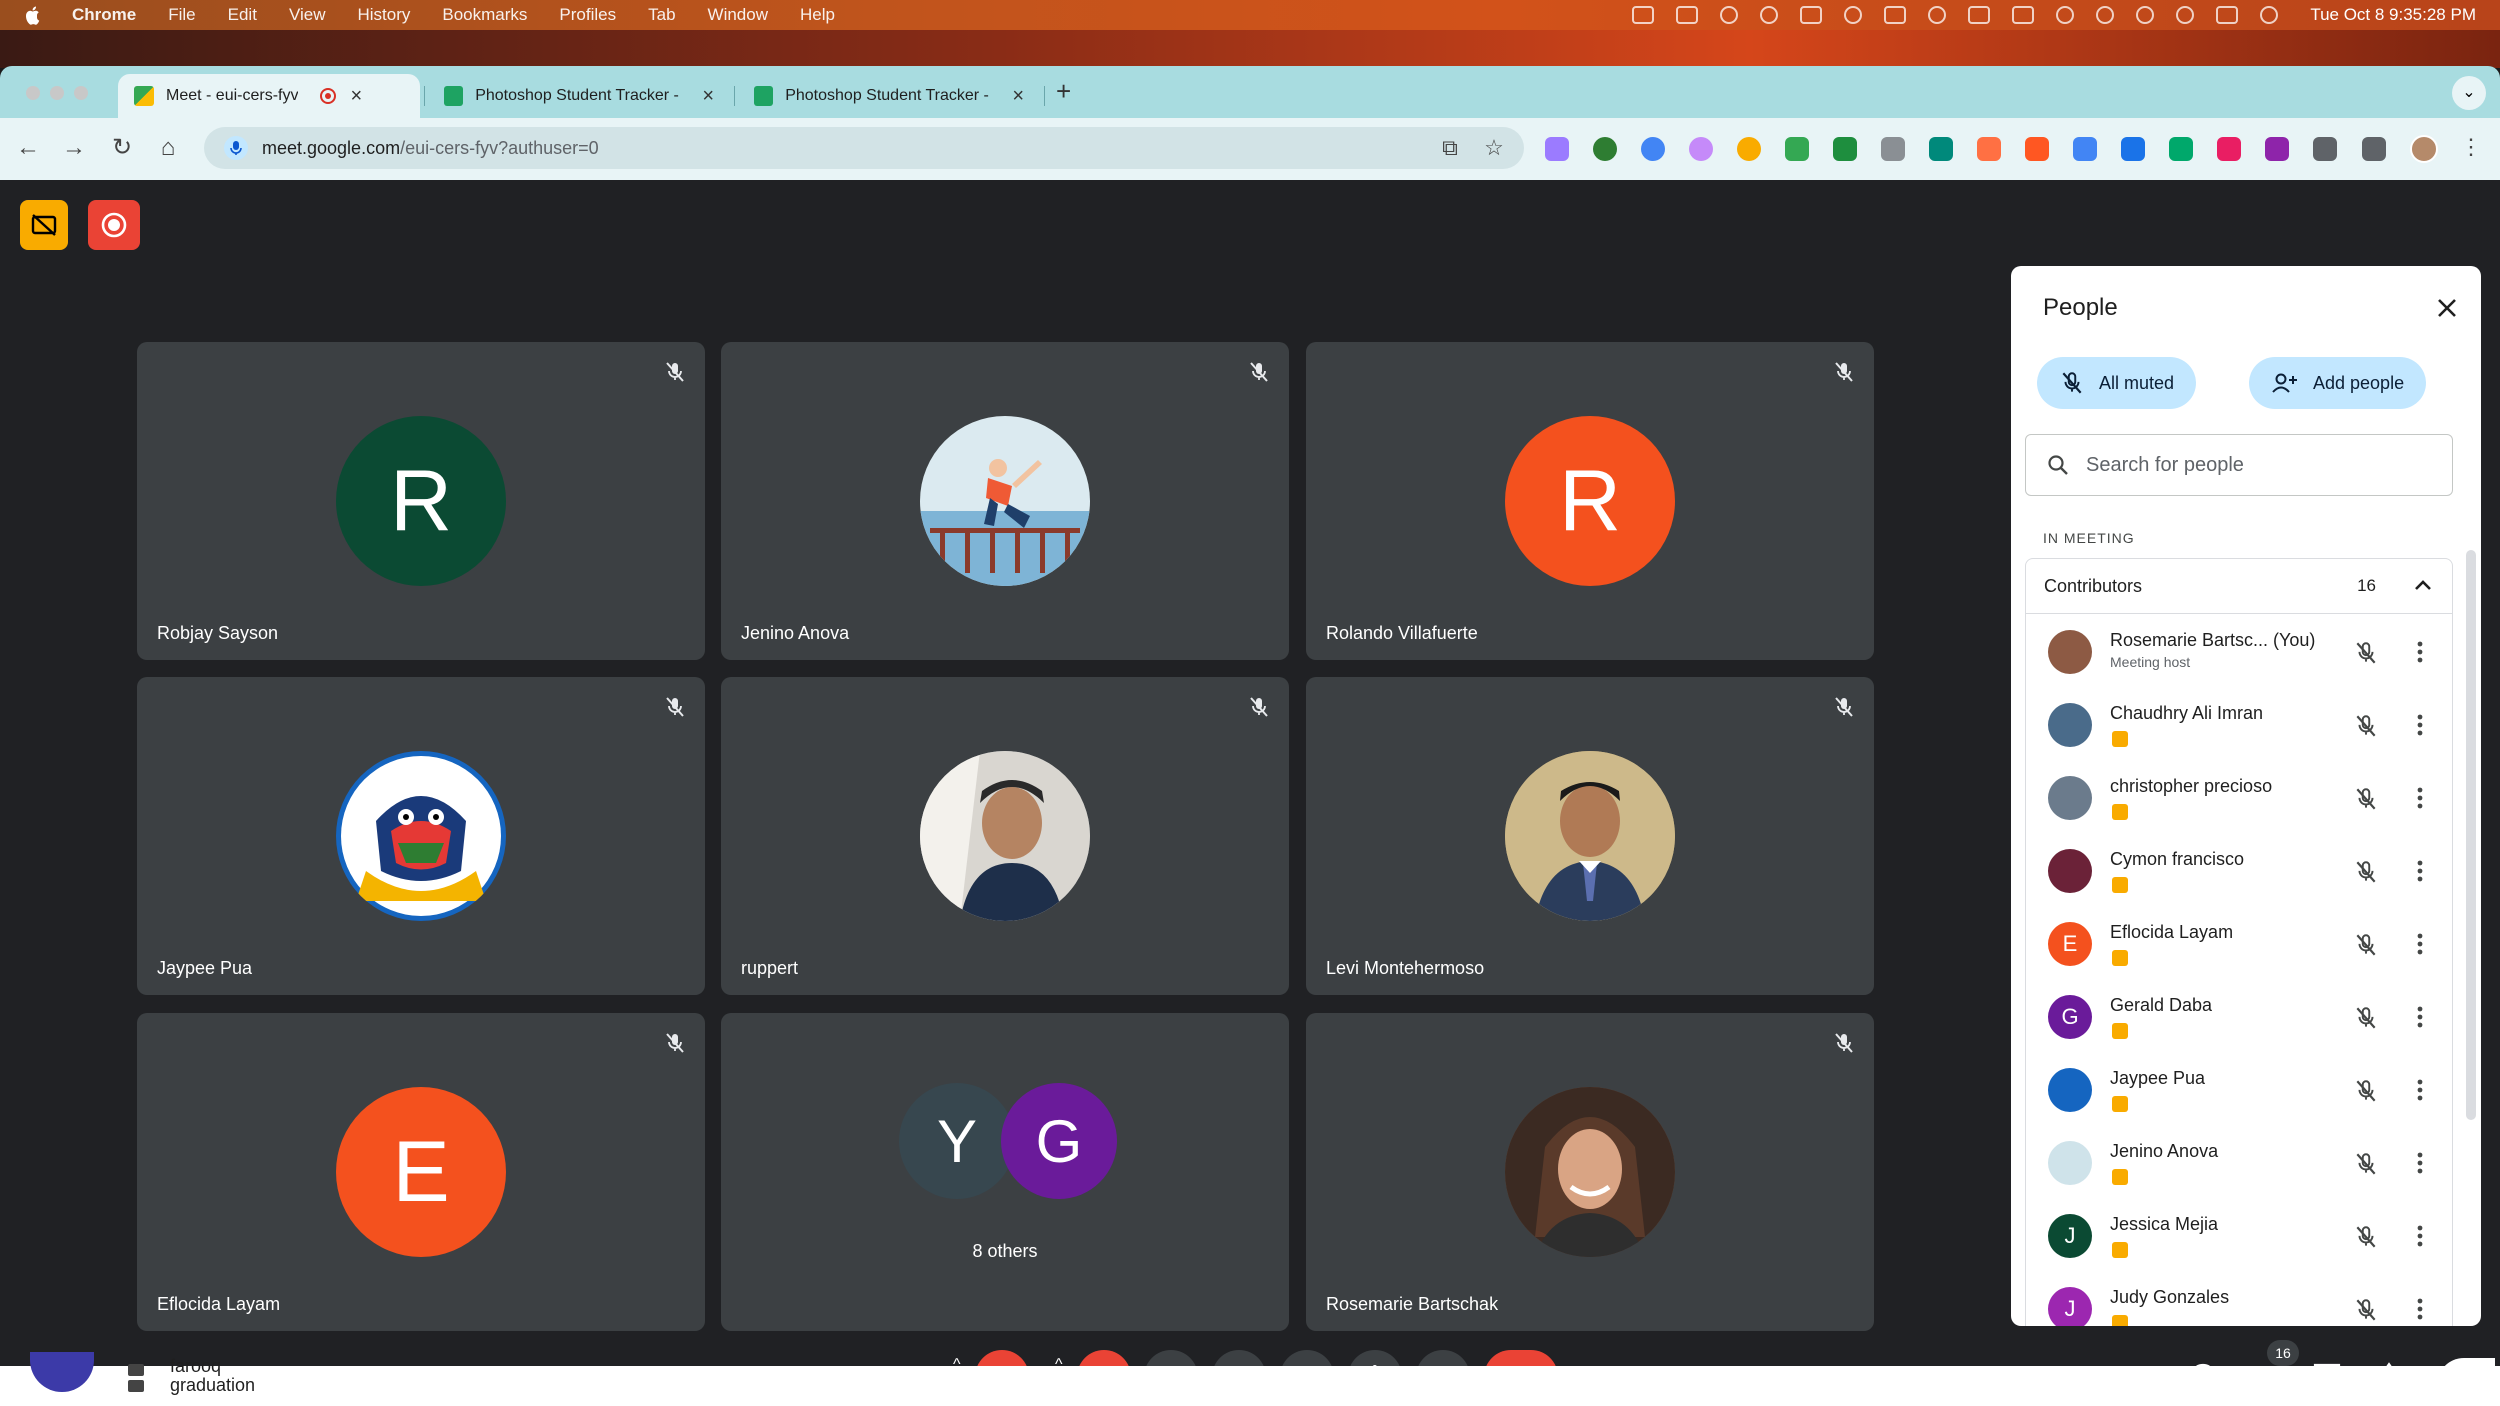 This screenshot has height=1406, width=2500. Describe the element at coordinates (2240, 802) in the screenshot. I see `participant-row: christopher precioso` at that location.